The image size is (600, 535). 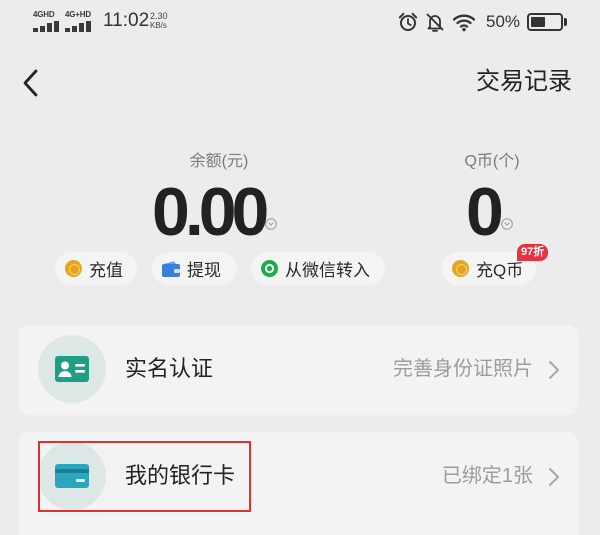 I want to click on recharge-label: 充值, so click(x=106, y=270).